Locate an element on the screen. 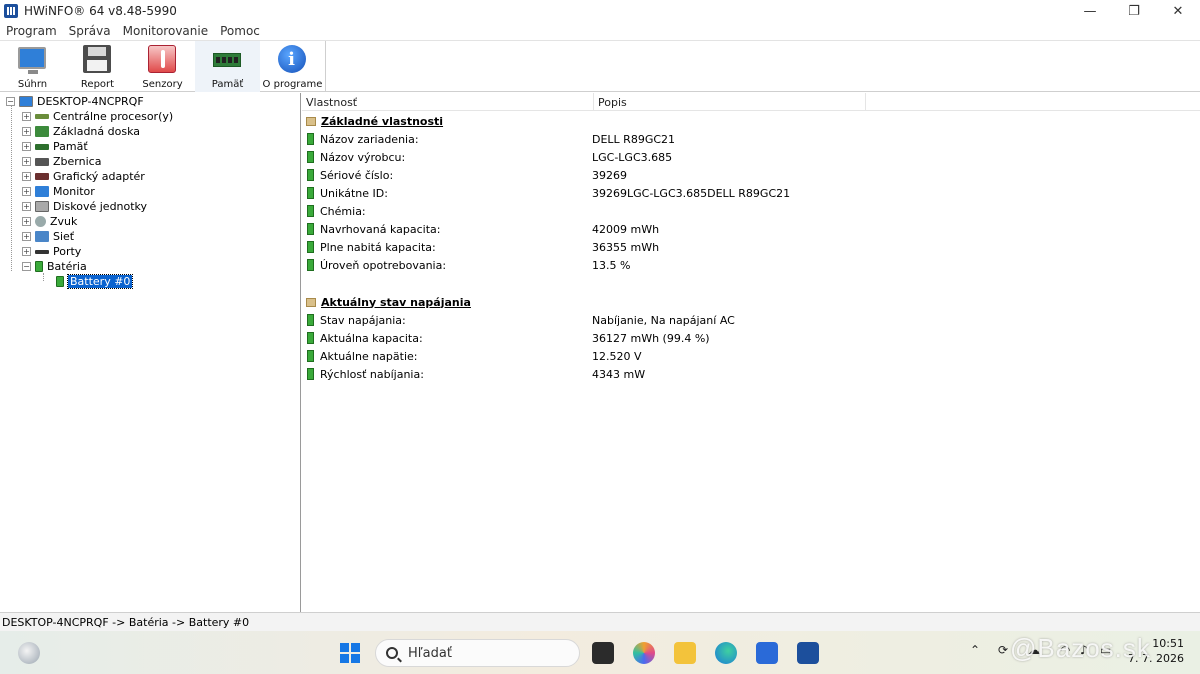 The image size is (1200, 674). table-row: Rýchlosť nabíjania: 4343 mW is located at coordinates (751, 374).